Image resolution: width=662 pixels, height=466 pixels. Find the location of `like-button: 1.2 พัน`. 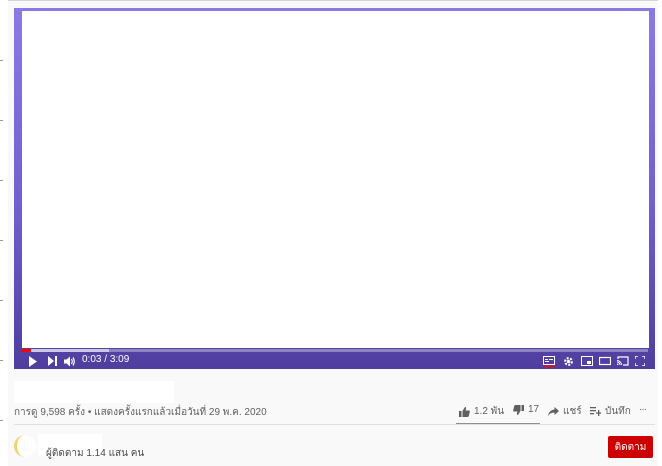

like-button: 1.2 พัน is located at coordinates (481, 411).